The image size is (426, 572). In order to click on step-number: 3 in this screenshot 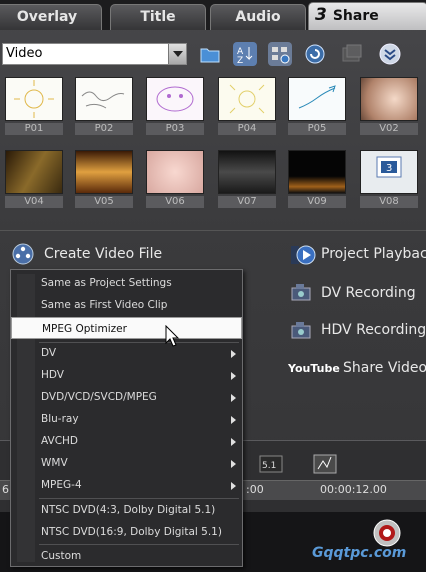, I will do `click(321, 15)`.